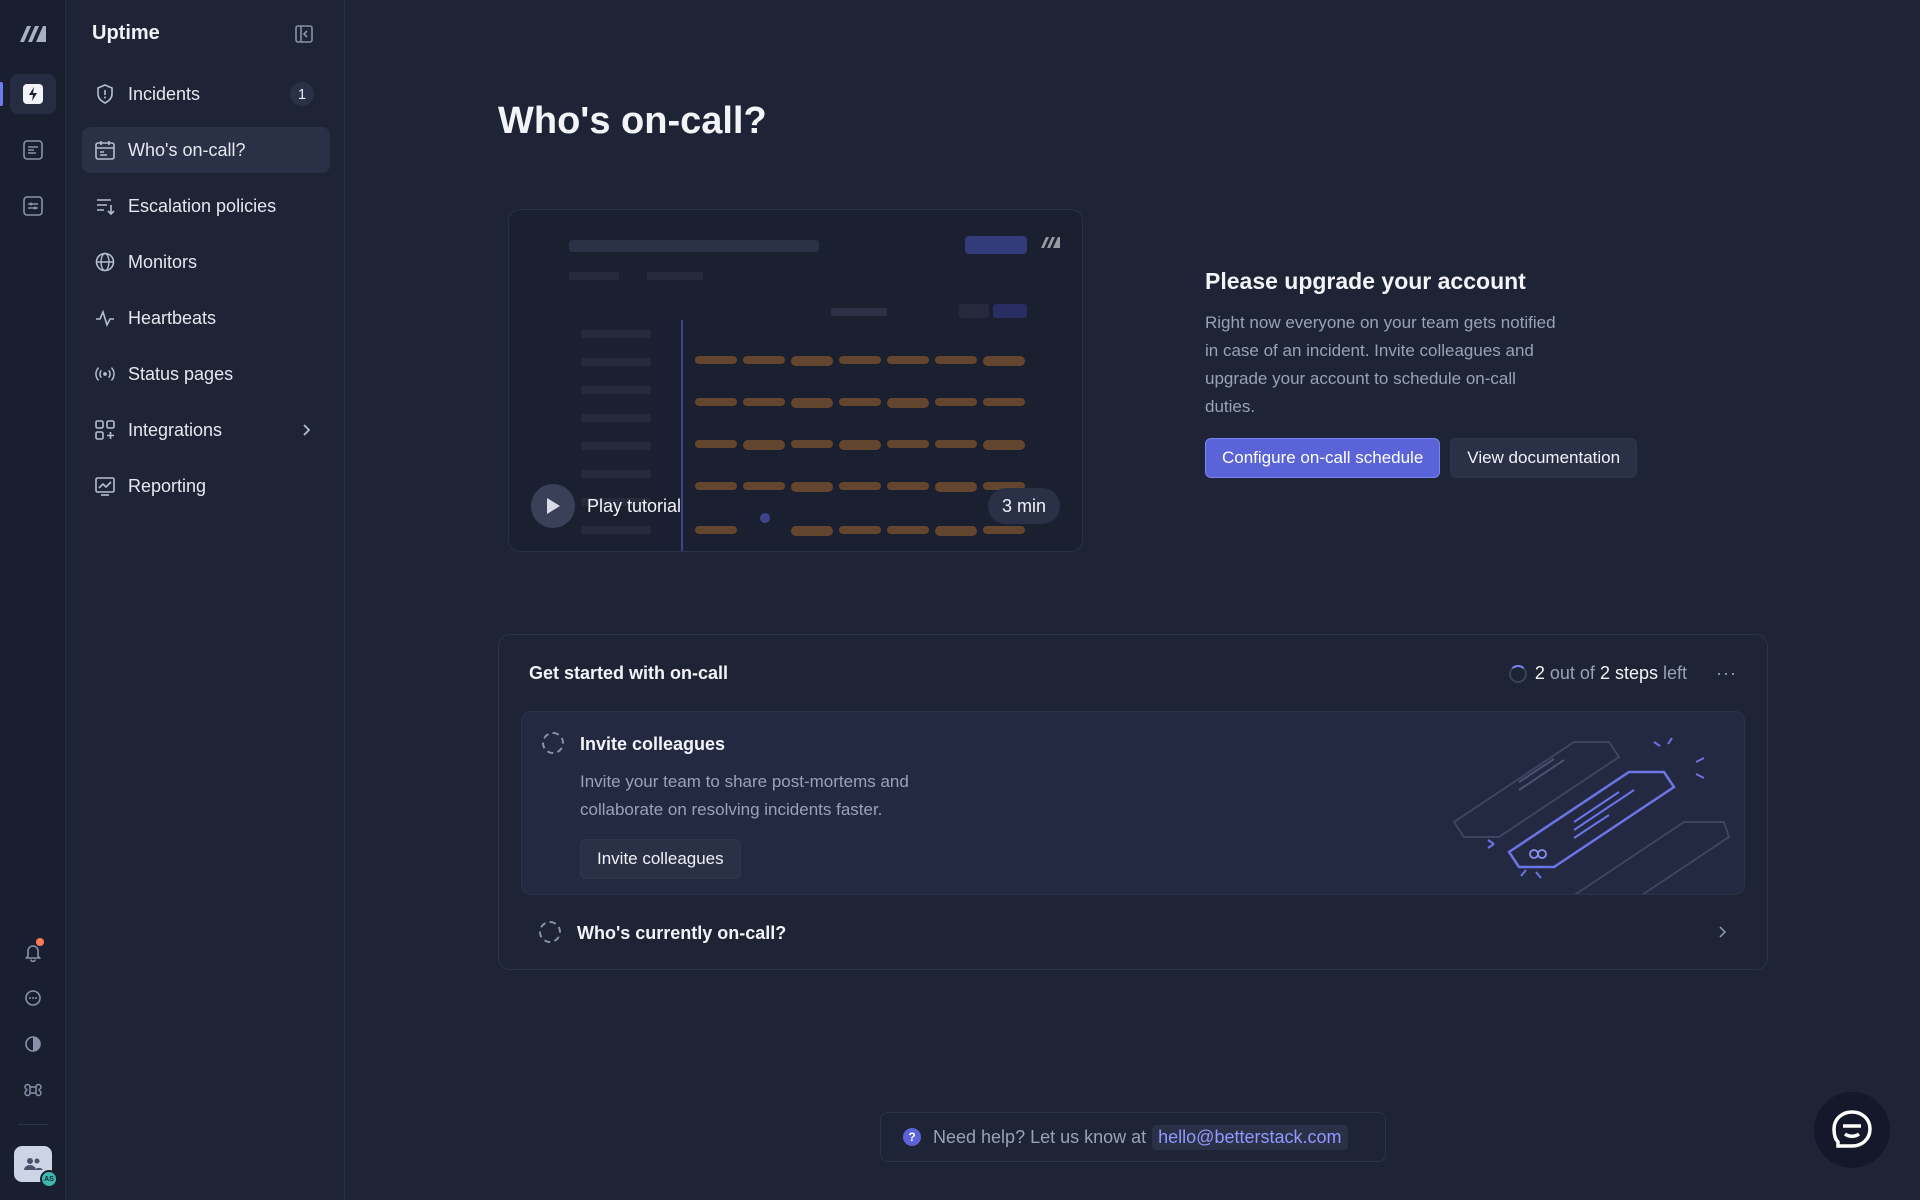 This screenshot has height=1200, width=1920. I want to click on sidebar-collapse-icon, so click(304, 34).